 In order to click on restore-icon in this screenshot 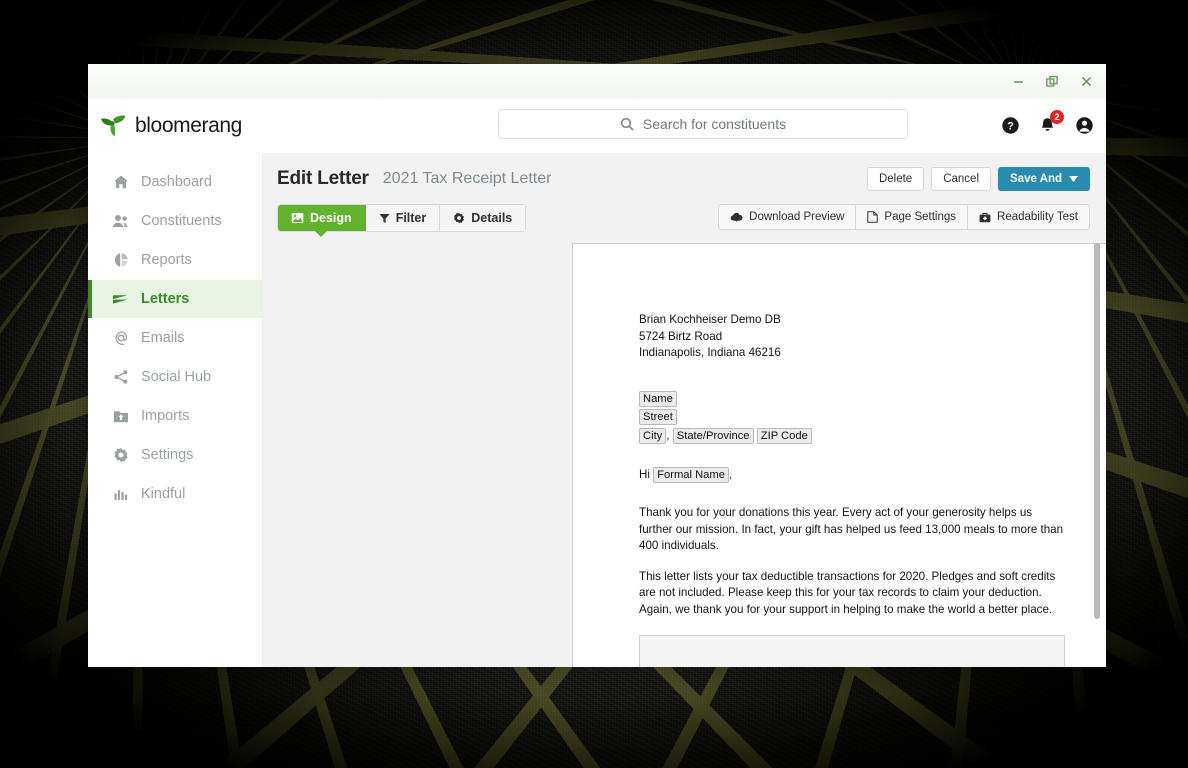, I will do `click(1052, 82)`.